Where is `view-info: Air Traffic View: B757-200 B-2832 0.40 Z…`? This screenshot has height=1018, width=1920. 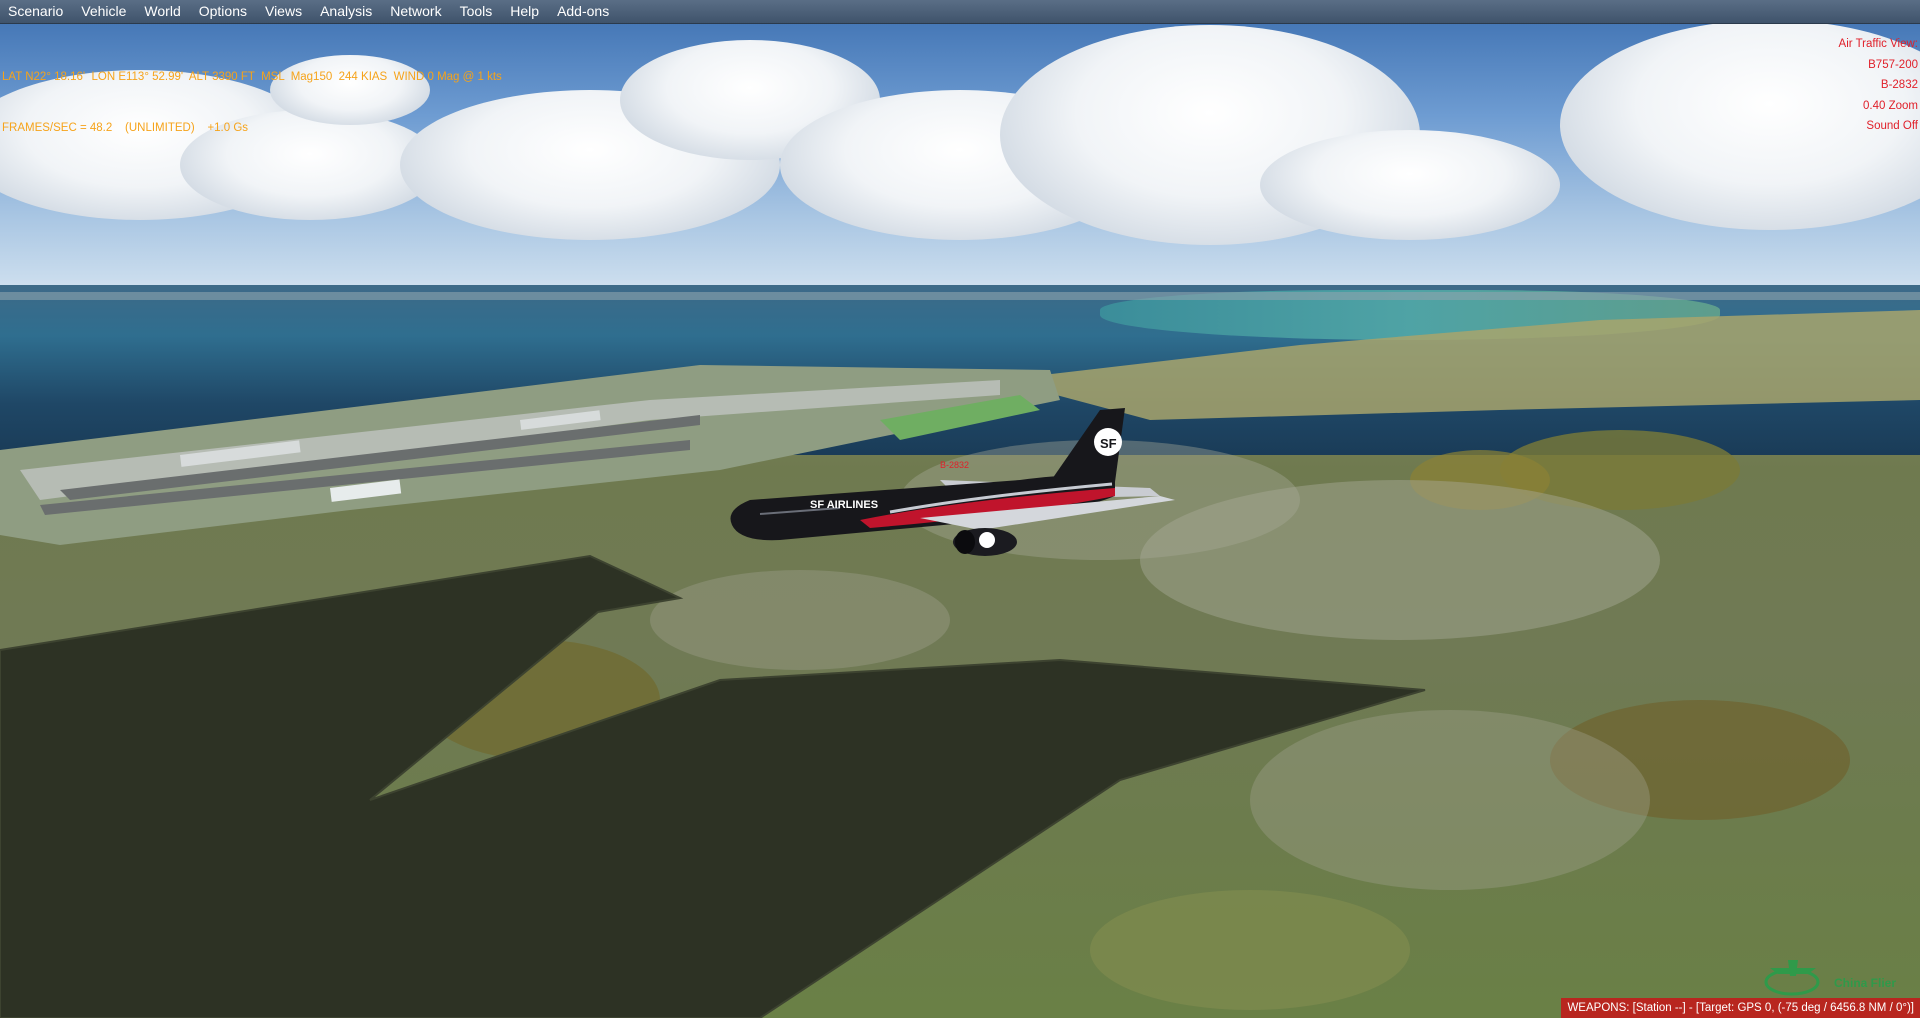
view-info: Air Traffic View: B757-200 B-2832 0.40 Z… is located at coordinates (1878, 85).